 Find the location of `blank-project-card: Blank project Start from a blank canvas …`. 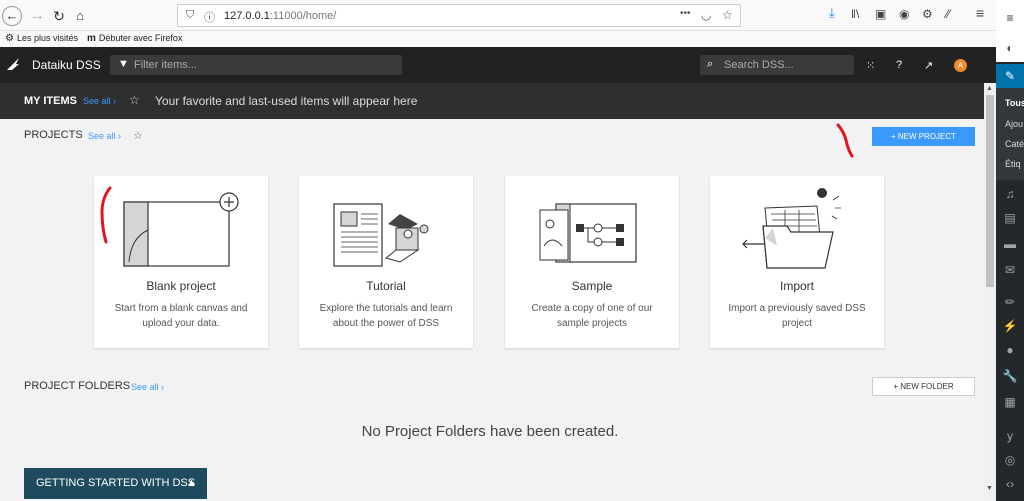

blank-project-card: Blank project Start from a blank canvas … is located at coordinates (181, 262).